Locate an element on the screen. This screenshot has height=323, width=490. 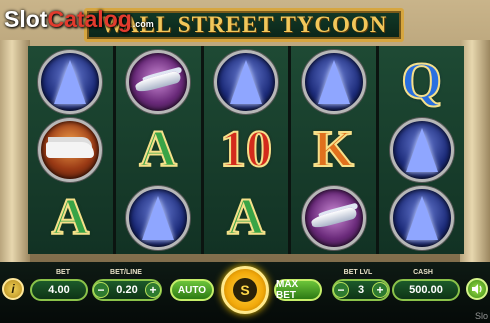
reel-cell: Q is located at coordinates (422, 82).